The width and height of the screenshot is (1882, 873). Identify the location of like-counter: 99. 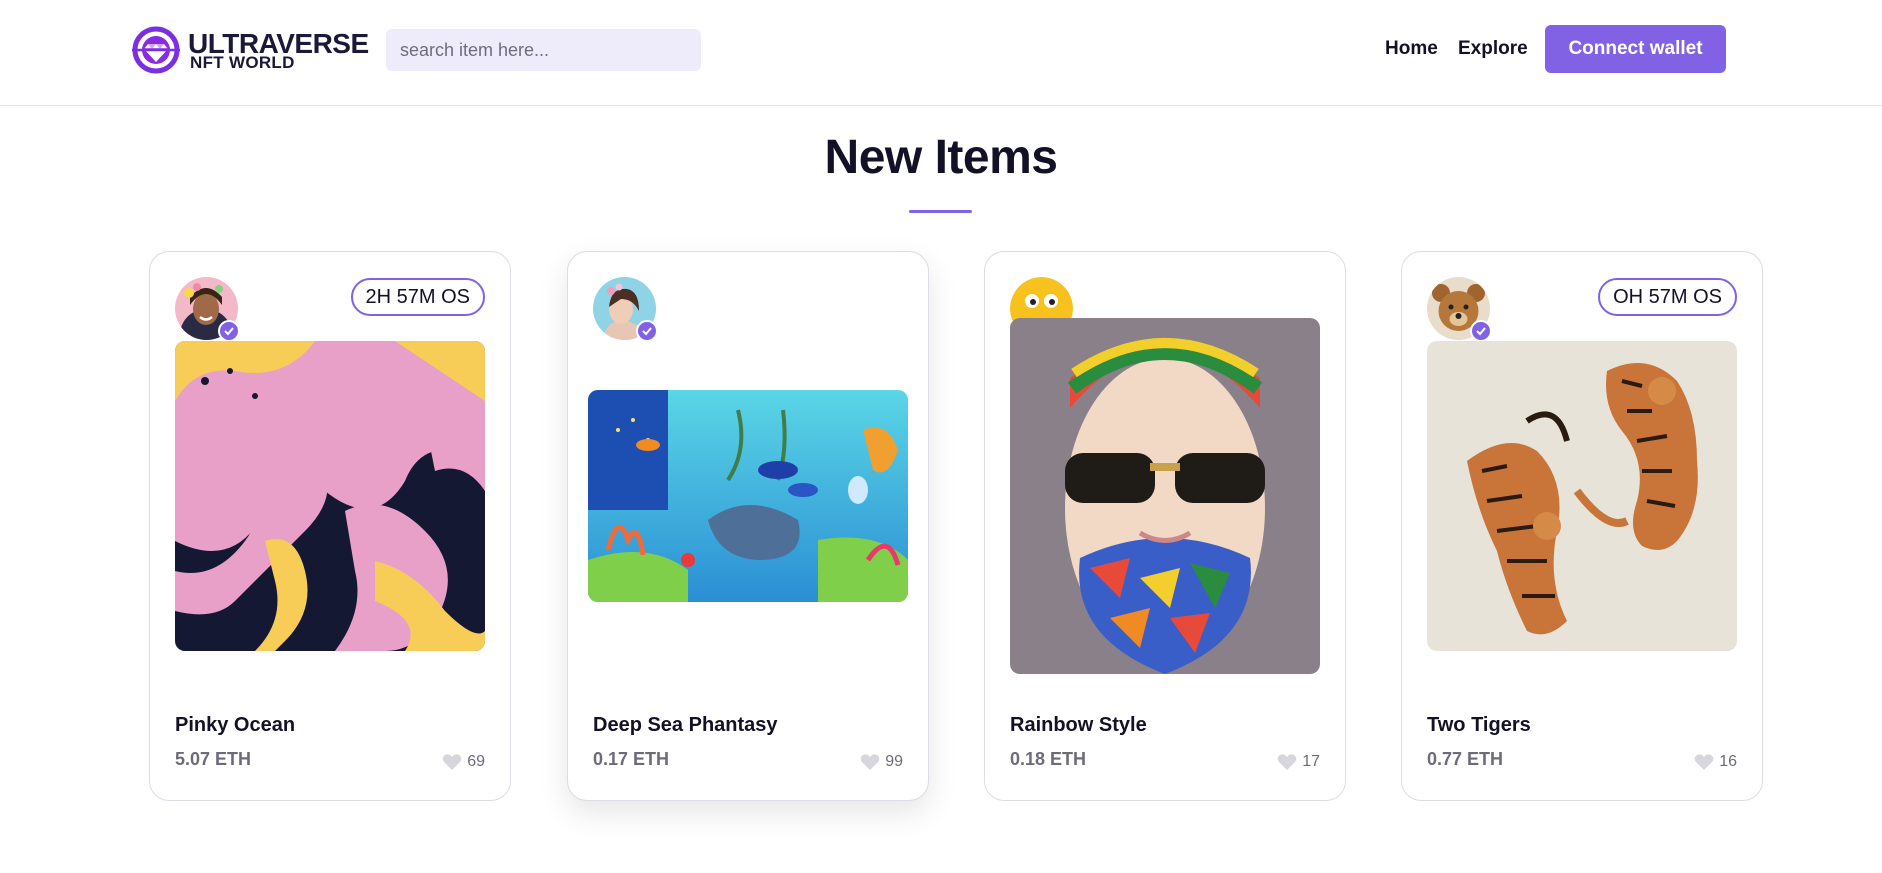
(881, 762).